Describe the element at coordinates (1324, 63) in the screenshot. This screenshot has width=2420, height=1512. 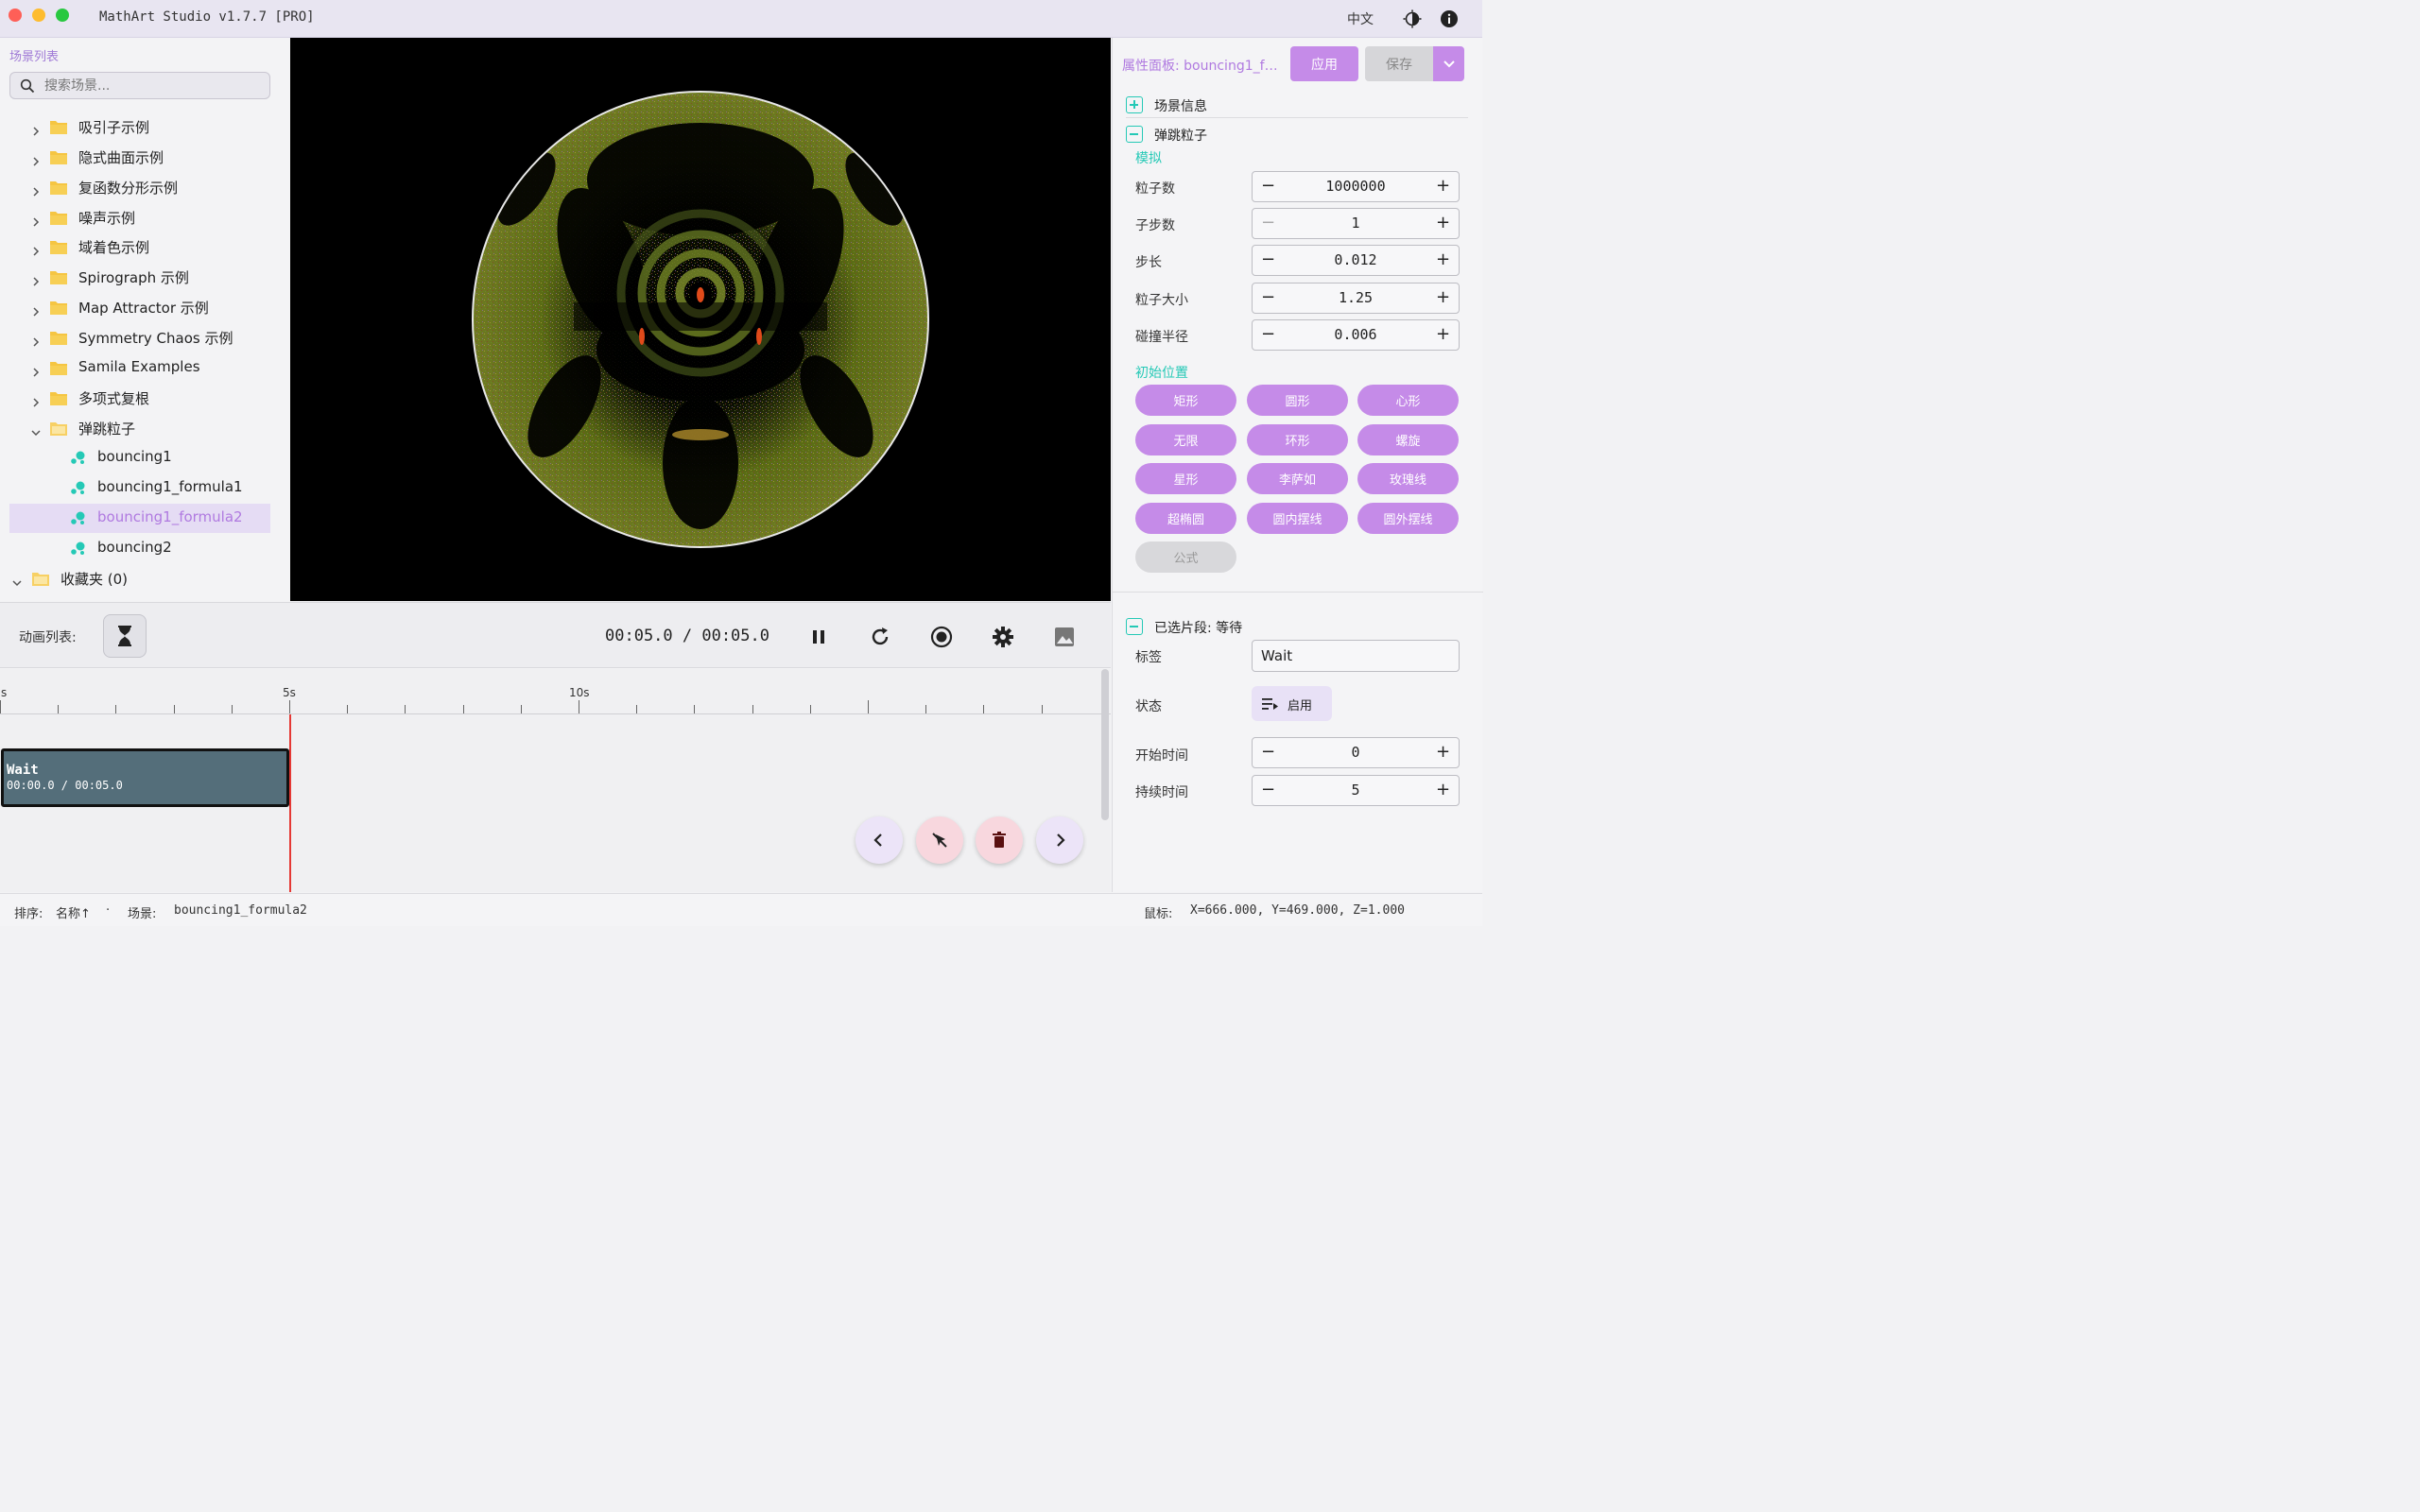
I see `apply-button: 应用` at that location.